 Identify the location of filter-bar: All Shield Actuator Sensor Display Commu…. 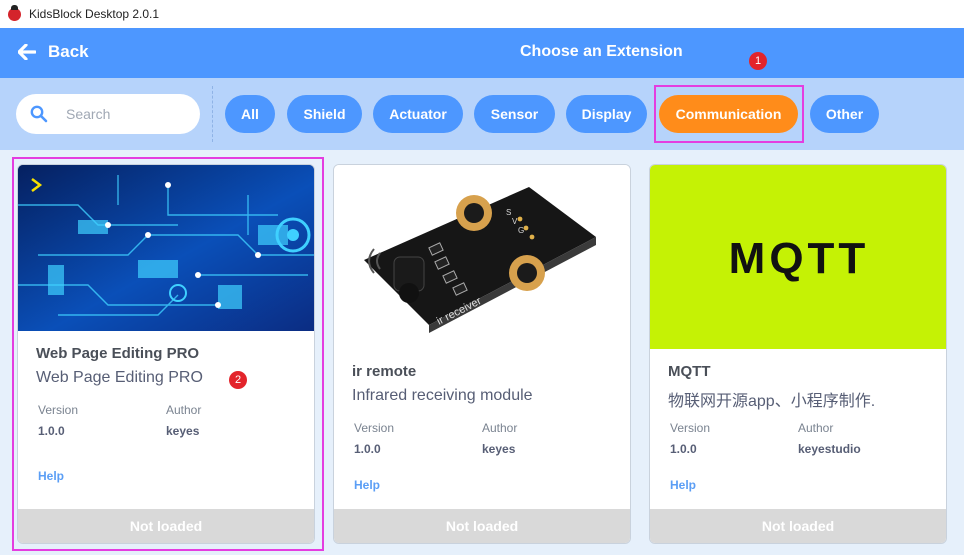
(482, 114).